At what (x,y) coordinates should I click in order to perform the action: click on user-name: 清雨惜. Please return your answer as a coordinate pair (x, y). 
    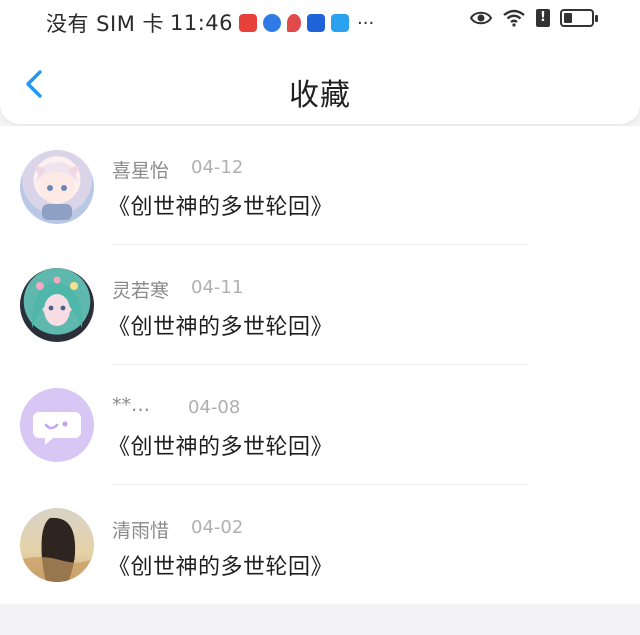
    Looking at the image, I should click on (141, 531).